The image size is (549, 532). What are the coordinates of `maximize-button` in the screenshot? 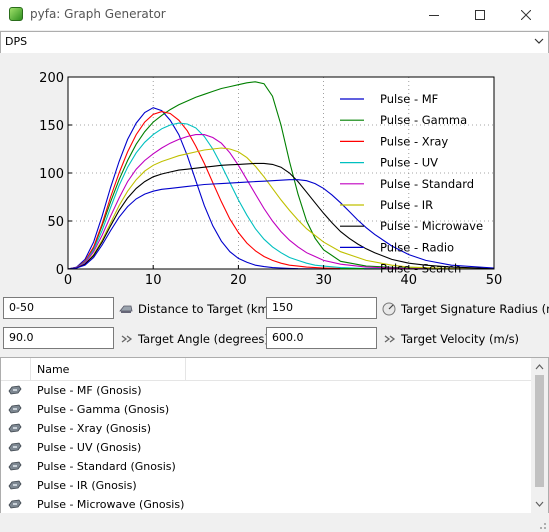 It's located at (480, 15).